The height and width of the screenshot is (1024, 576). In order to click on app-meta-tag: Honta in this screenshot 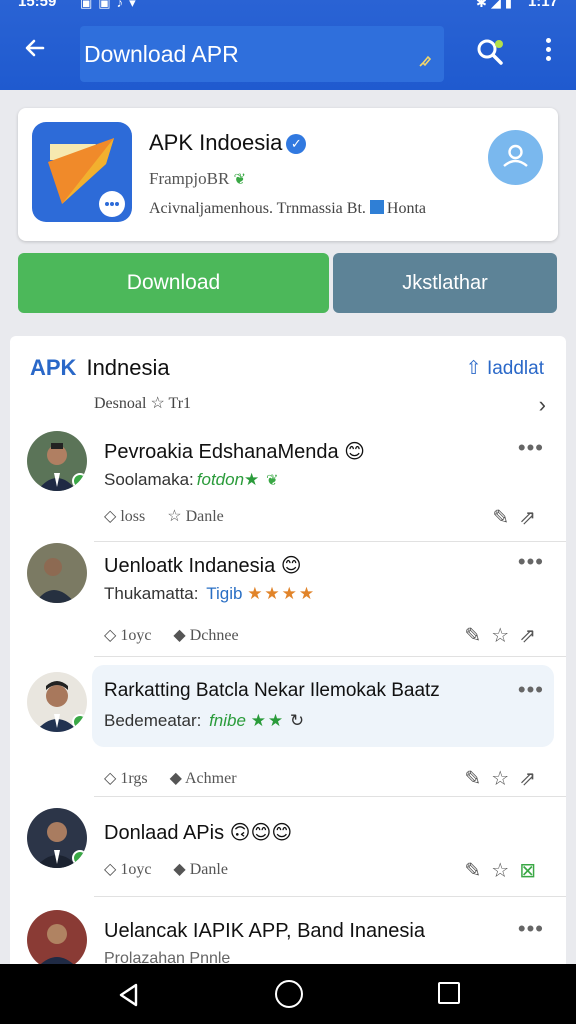, I will do `click(406, 208)`.